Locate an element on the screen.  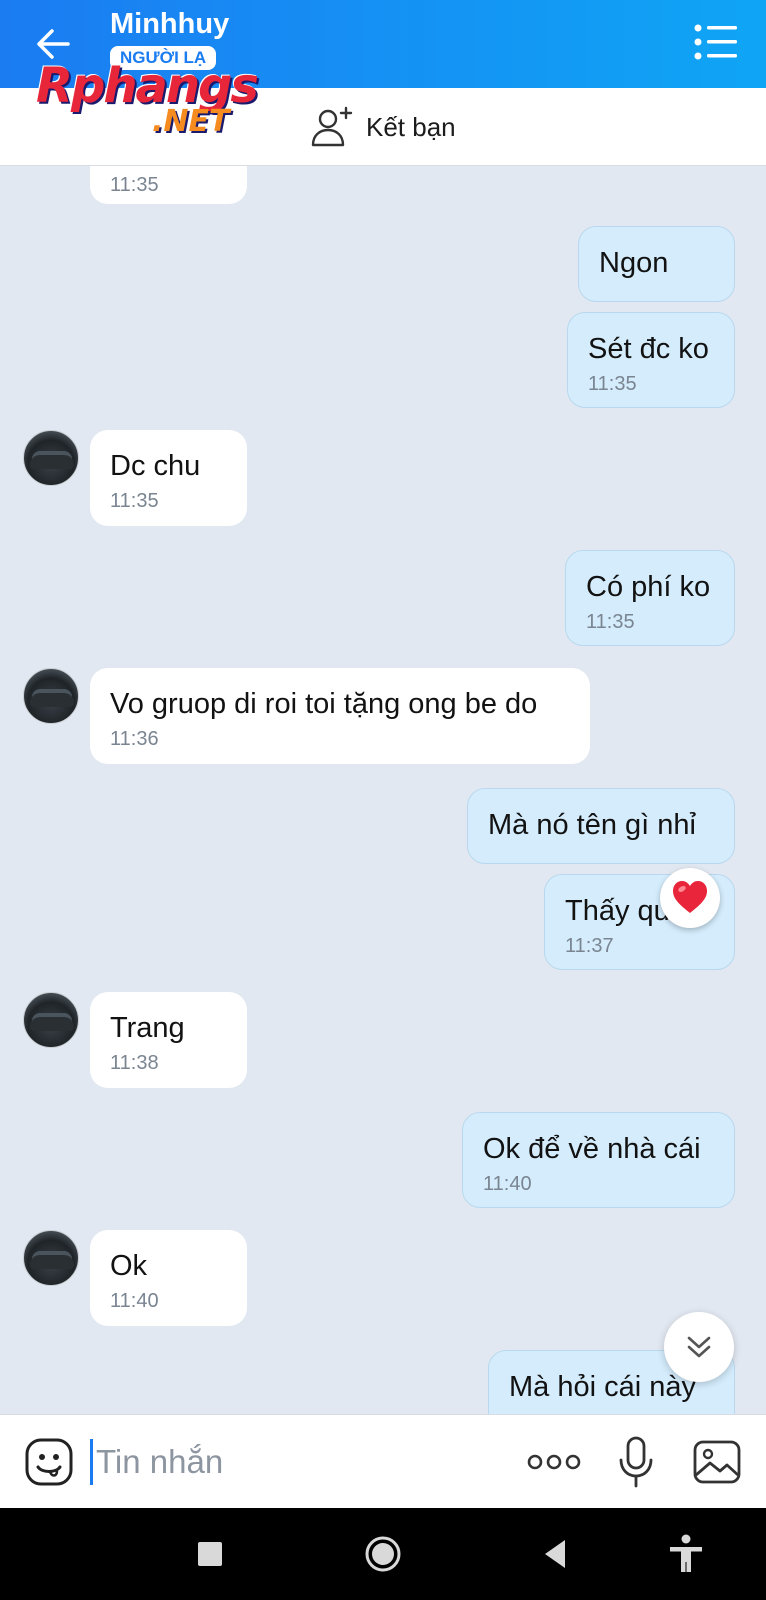
message-text: Sét đc ko is located at coordinates (648, 349).